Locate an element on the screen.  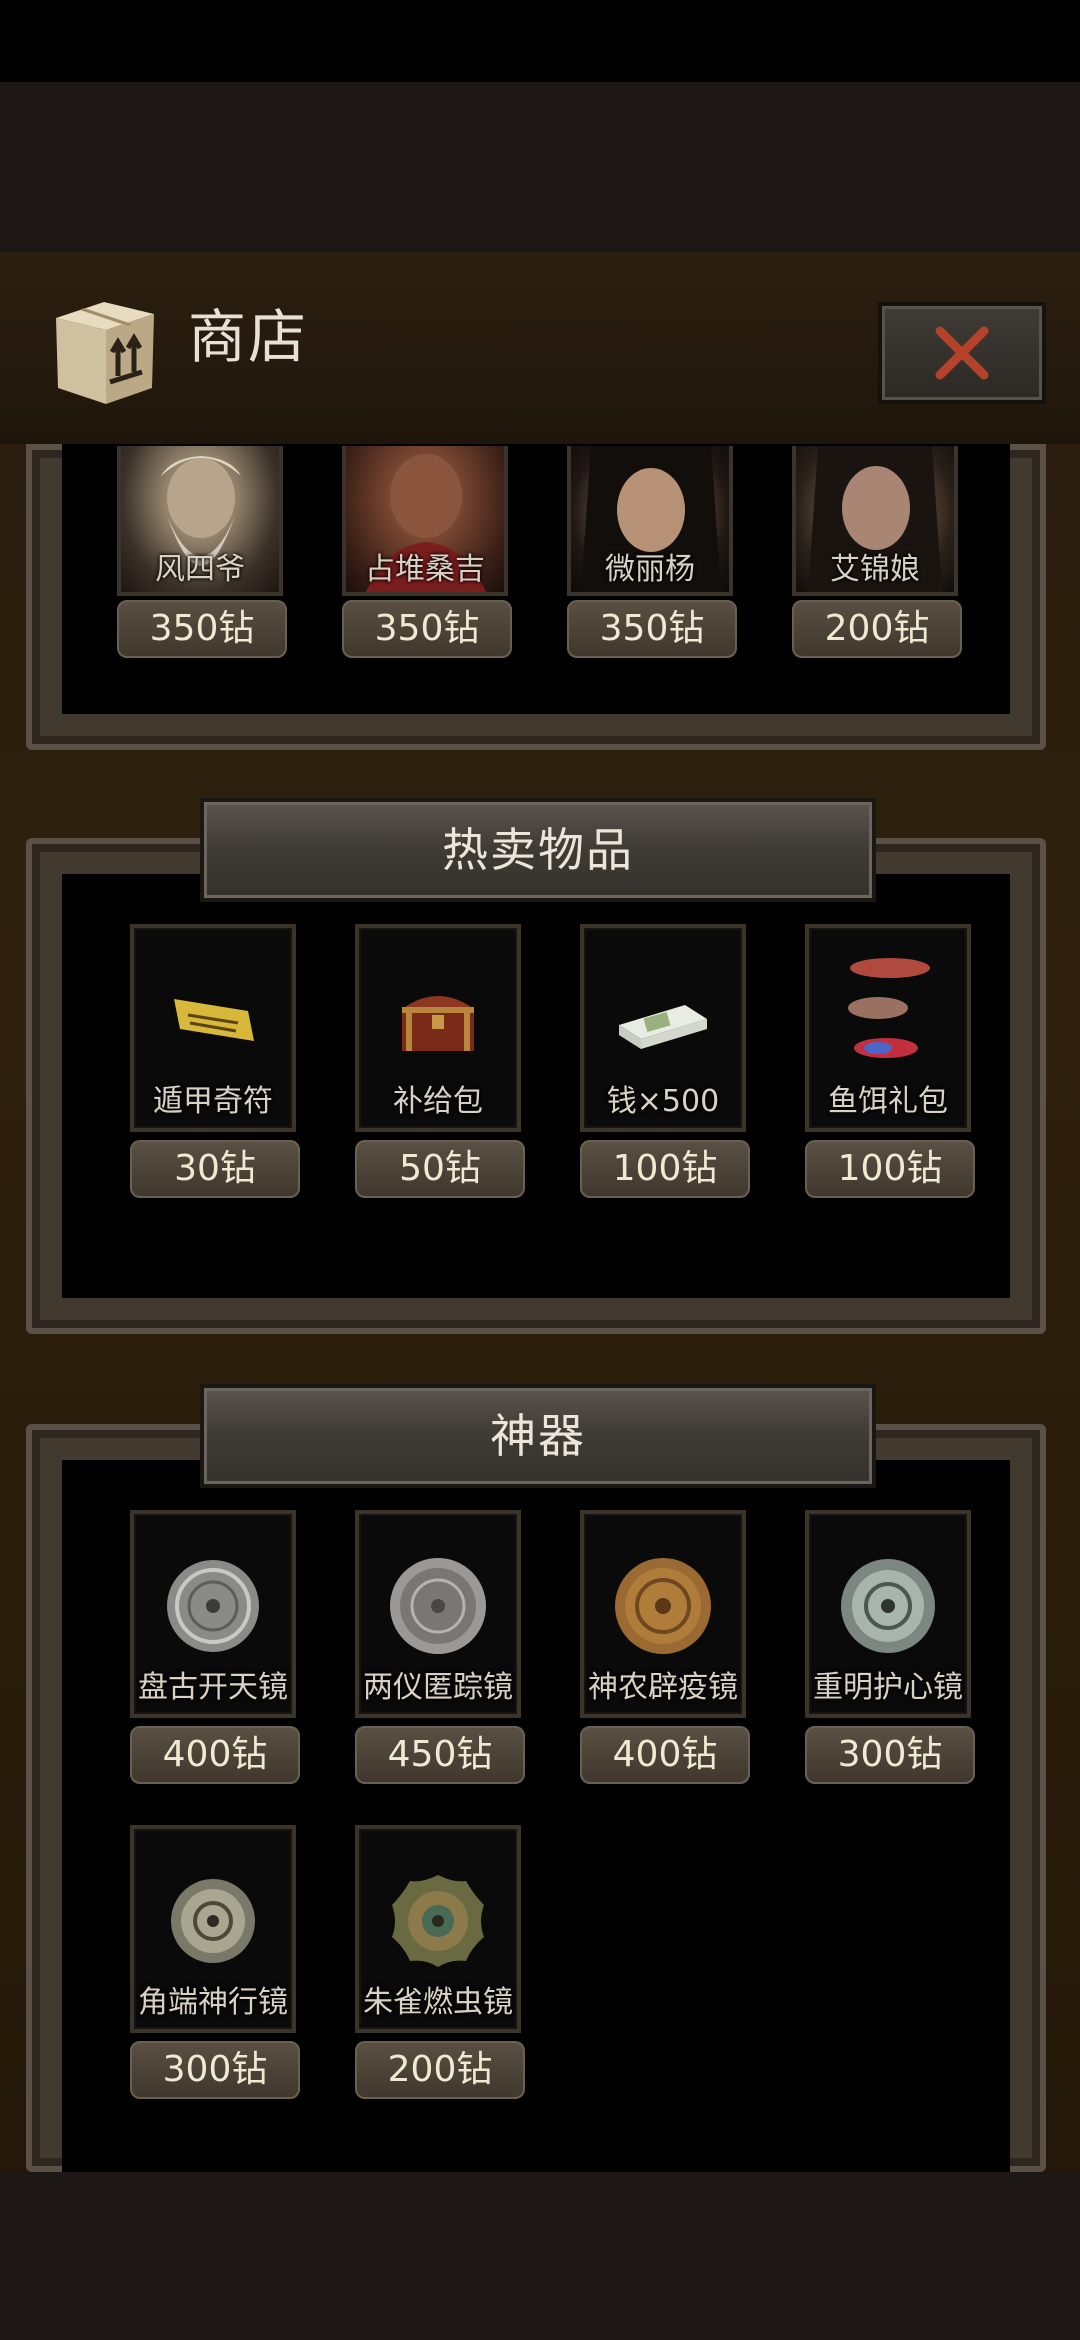
item-card: 朱雀燃虫镜 is located at coordinates (438, 1929).